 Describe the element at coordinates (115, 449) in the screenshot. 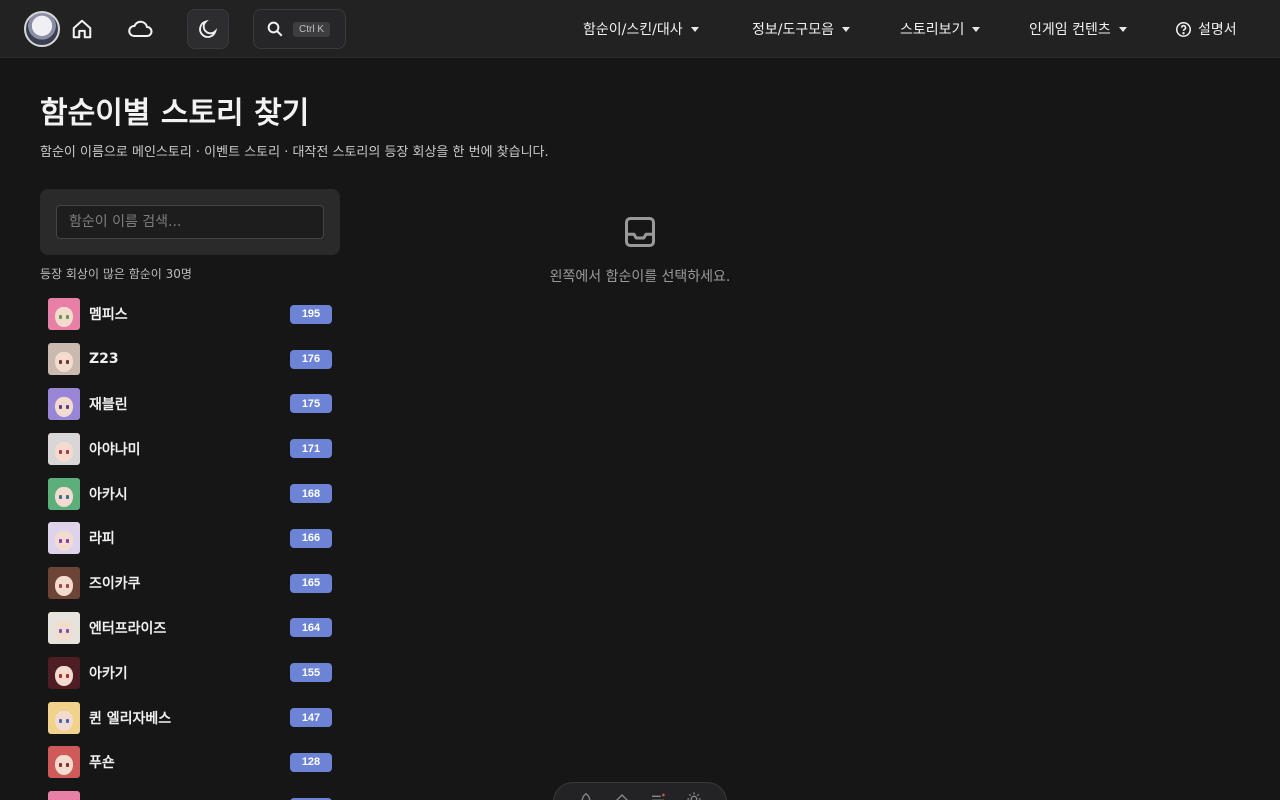

I see `ship-name: 아야나미` at that location.